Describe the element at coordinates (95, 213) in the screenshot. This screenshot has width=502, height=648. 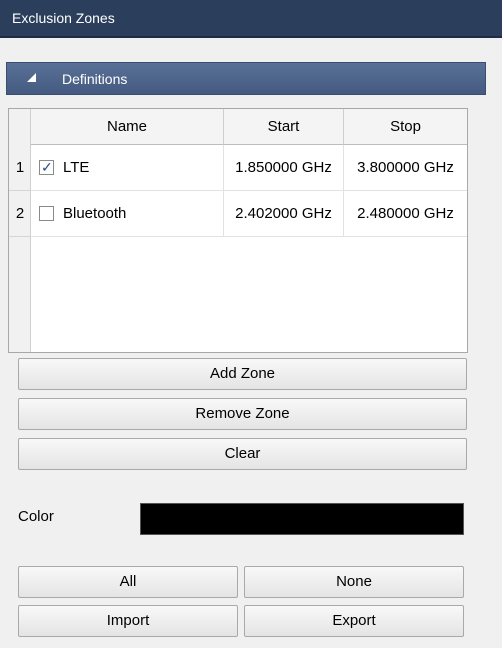
I see `zone-name: Bluetooth` at that location.